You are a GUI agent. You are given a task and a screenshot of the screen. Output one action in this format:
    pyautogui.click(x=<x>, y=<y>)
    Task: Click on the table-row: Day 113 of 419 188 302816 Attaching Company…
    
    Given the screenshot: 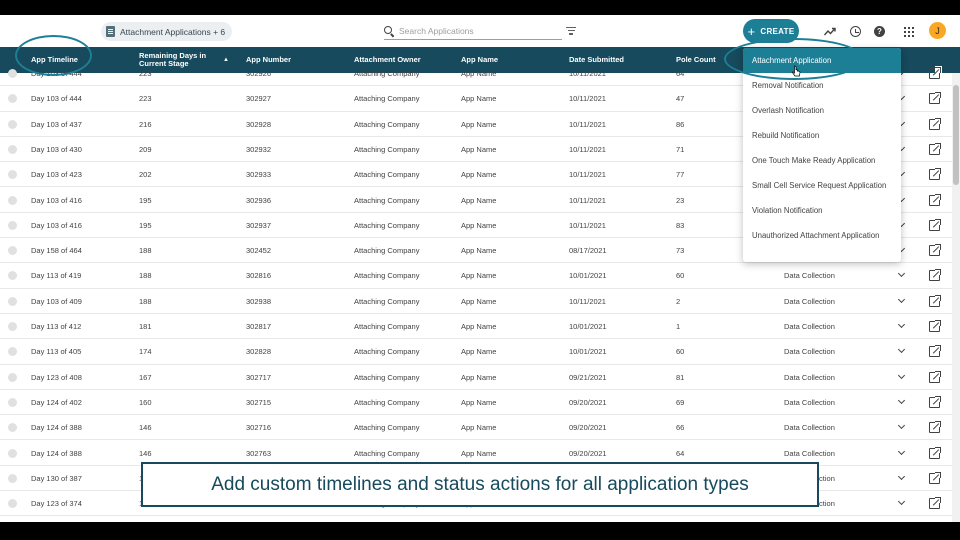 What is the action you would take?
    pyautogui.click(x=476, y=276)
    